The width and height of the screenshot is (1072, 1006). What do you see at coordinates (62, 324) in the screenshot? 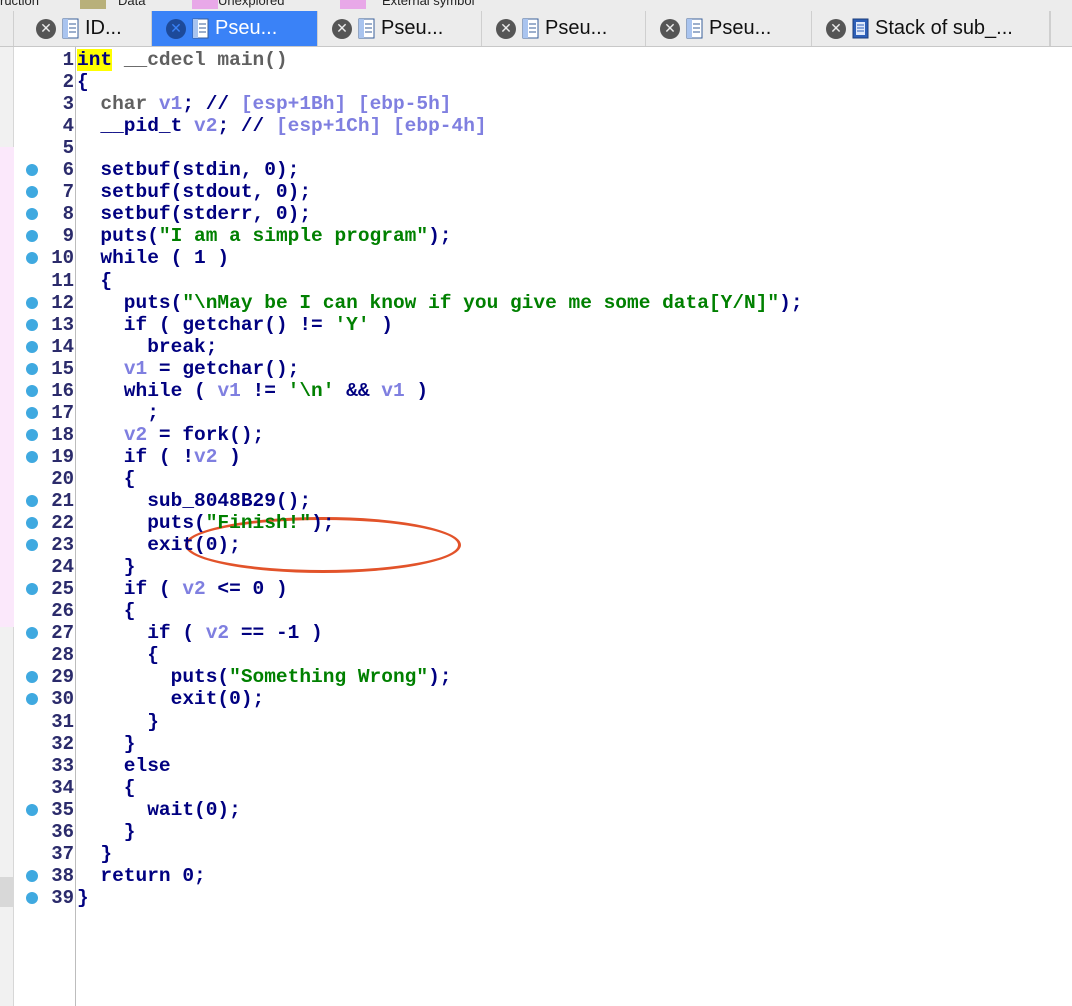
I see `line-number: 13` at bounding box center [62, 324].